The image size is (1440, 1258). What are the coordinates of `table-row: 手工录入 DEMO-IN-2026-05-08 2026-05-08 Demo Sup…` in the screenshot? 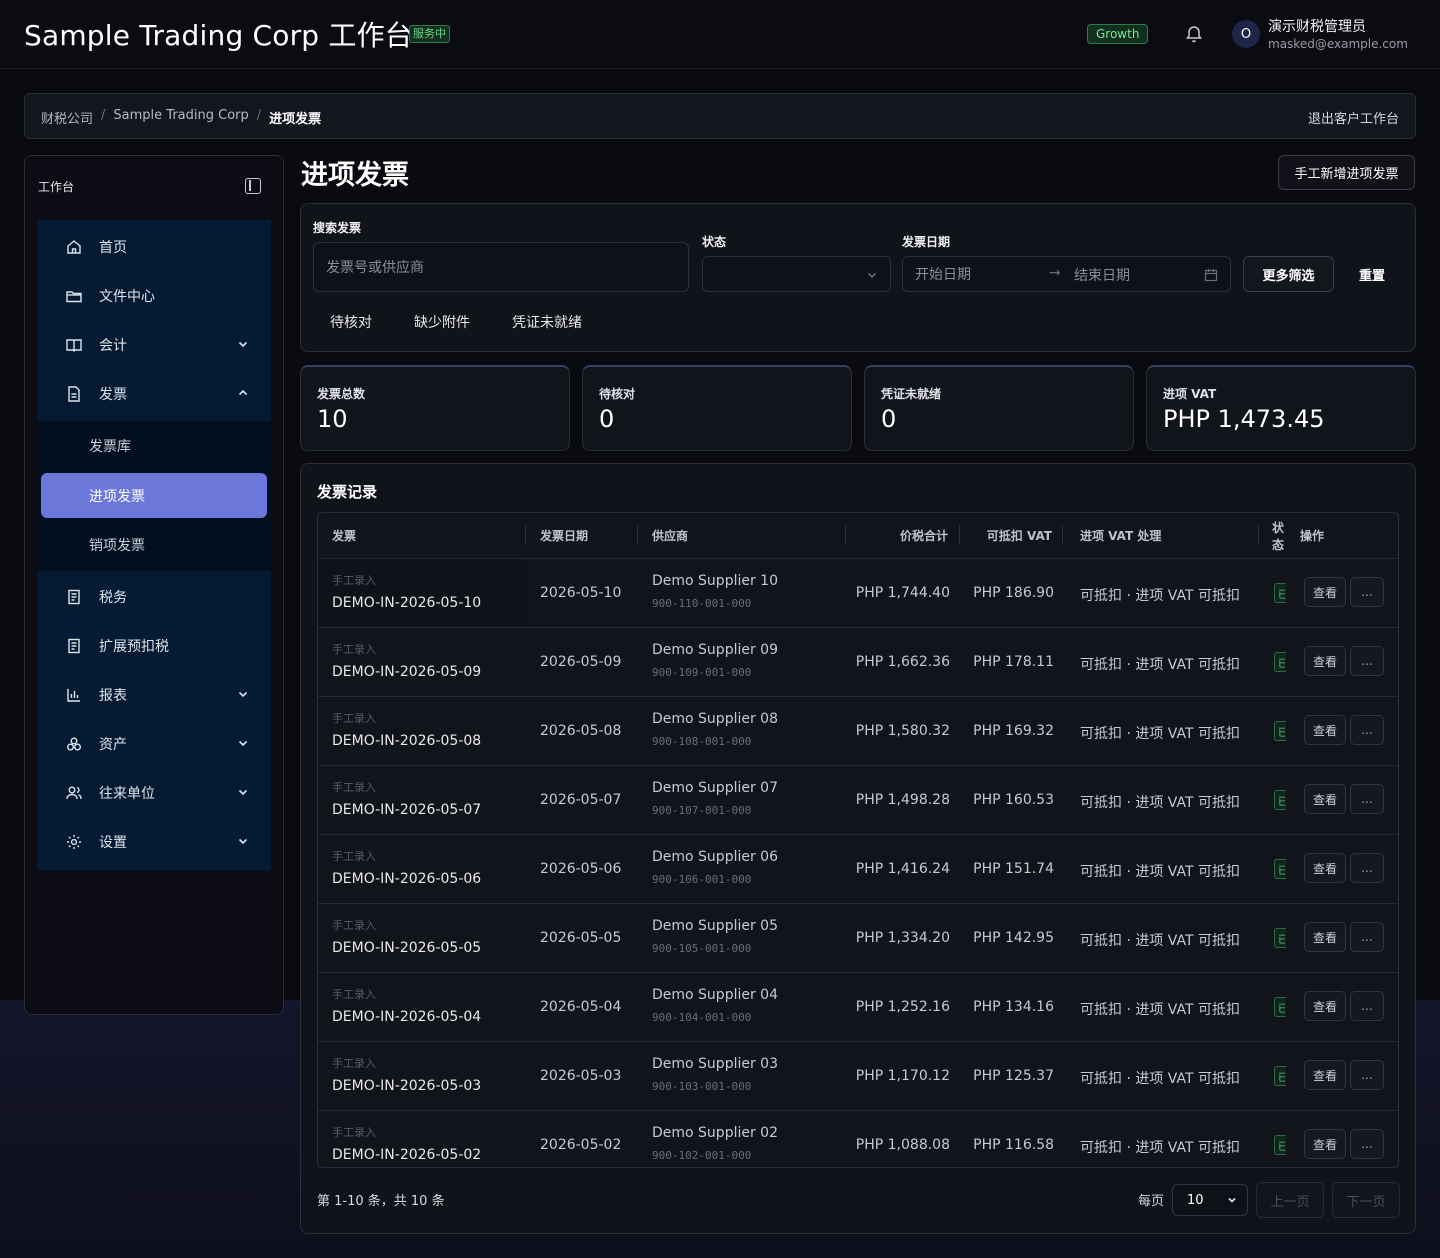 It's located at (858, 730).